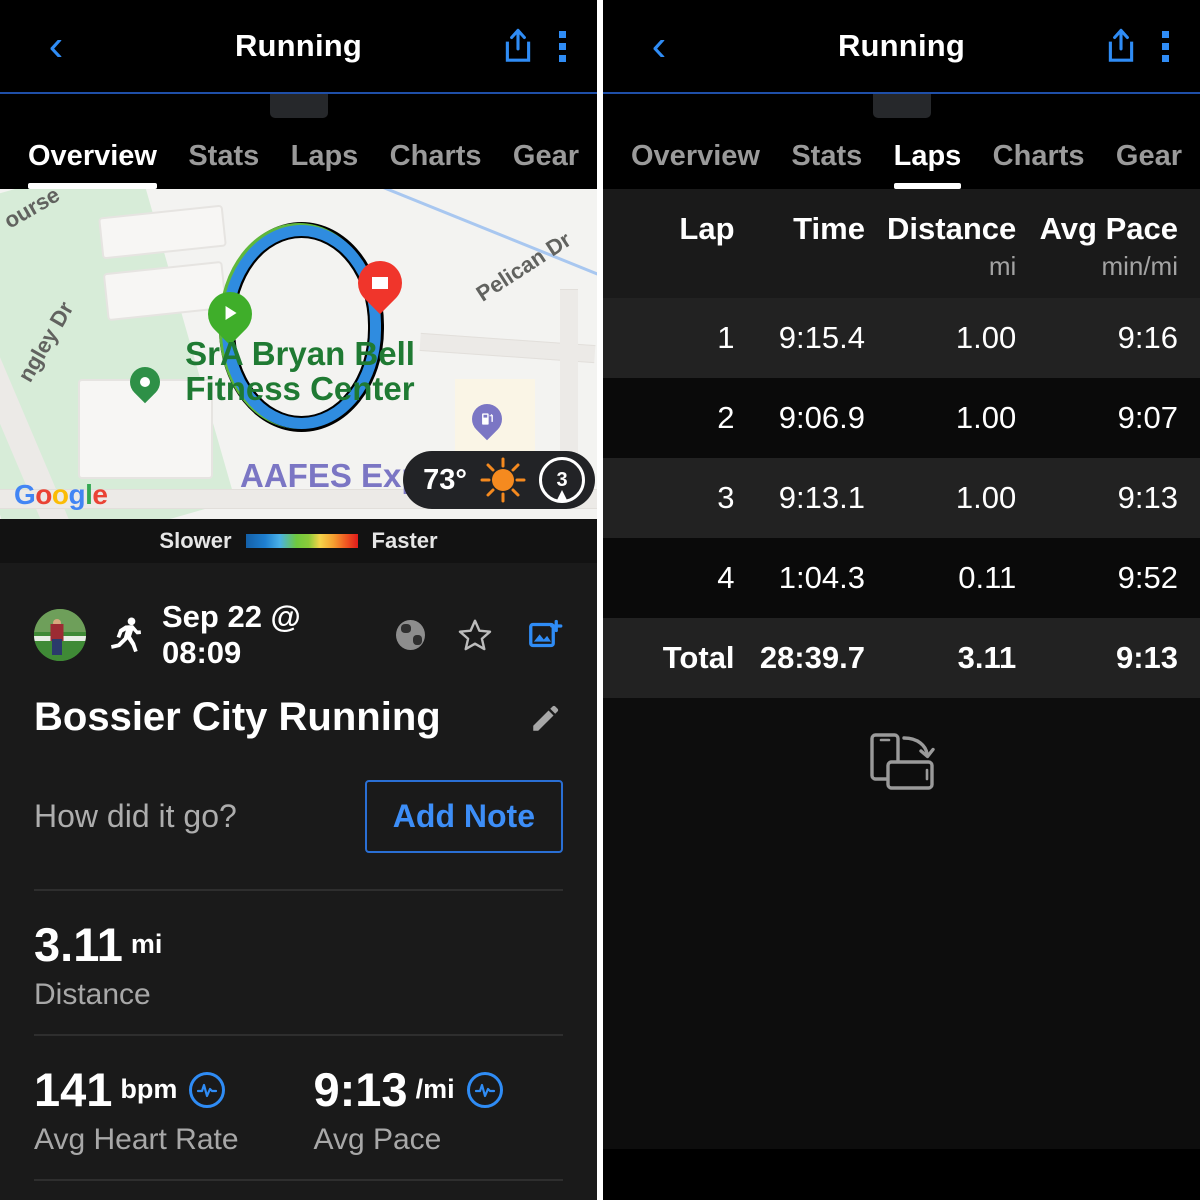  Describe the element at coordinates (324, 156) in the screenshot. I see `tab-laps-label: Laps` at that location.